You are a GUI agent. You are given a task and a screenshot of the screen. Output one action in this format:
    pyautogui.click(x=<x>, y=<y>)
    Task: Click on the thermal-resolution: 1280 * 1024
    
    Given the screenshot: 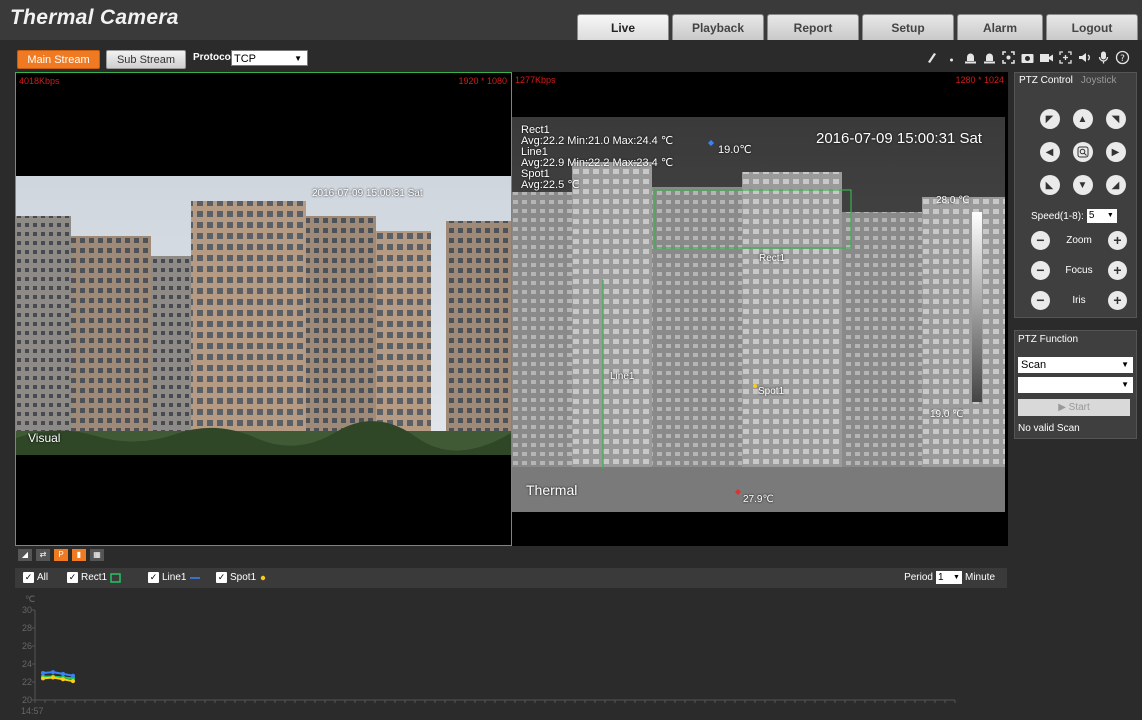 What is the action you would take?
    pyautogui.click(x=979, y=80)
    